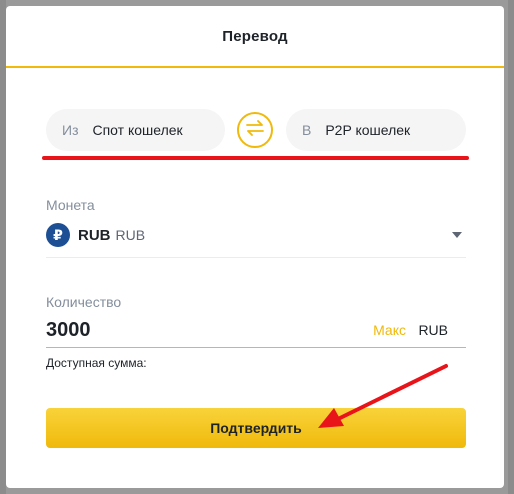  What do you see at coordinates (94, 235) in the screenshot?
I see `coin-symbol: RUB` at bounding box center [94, 235].